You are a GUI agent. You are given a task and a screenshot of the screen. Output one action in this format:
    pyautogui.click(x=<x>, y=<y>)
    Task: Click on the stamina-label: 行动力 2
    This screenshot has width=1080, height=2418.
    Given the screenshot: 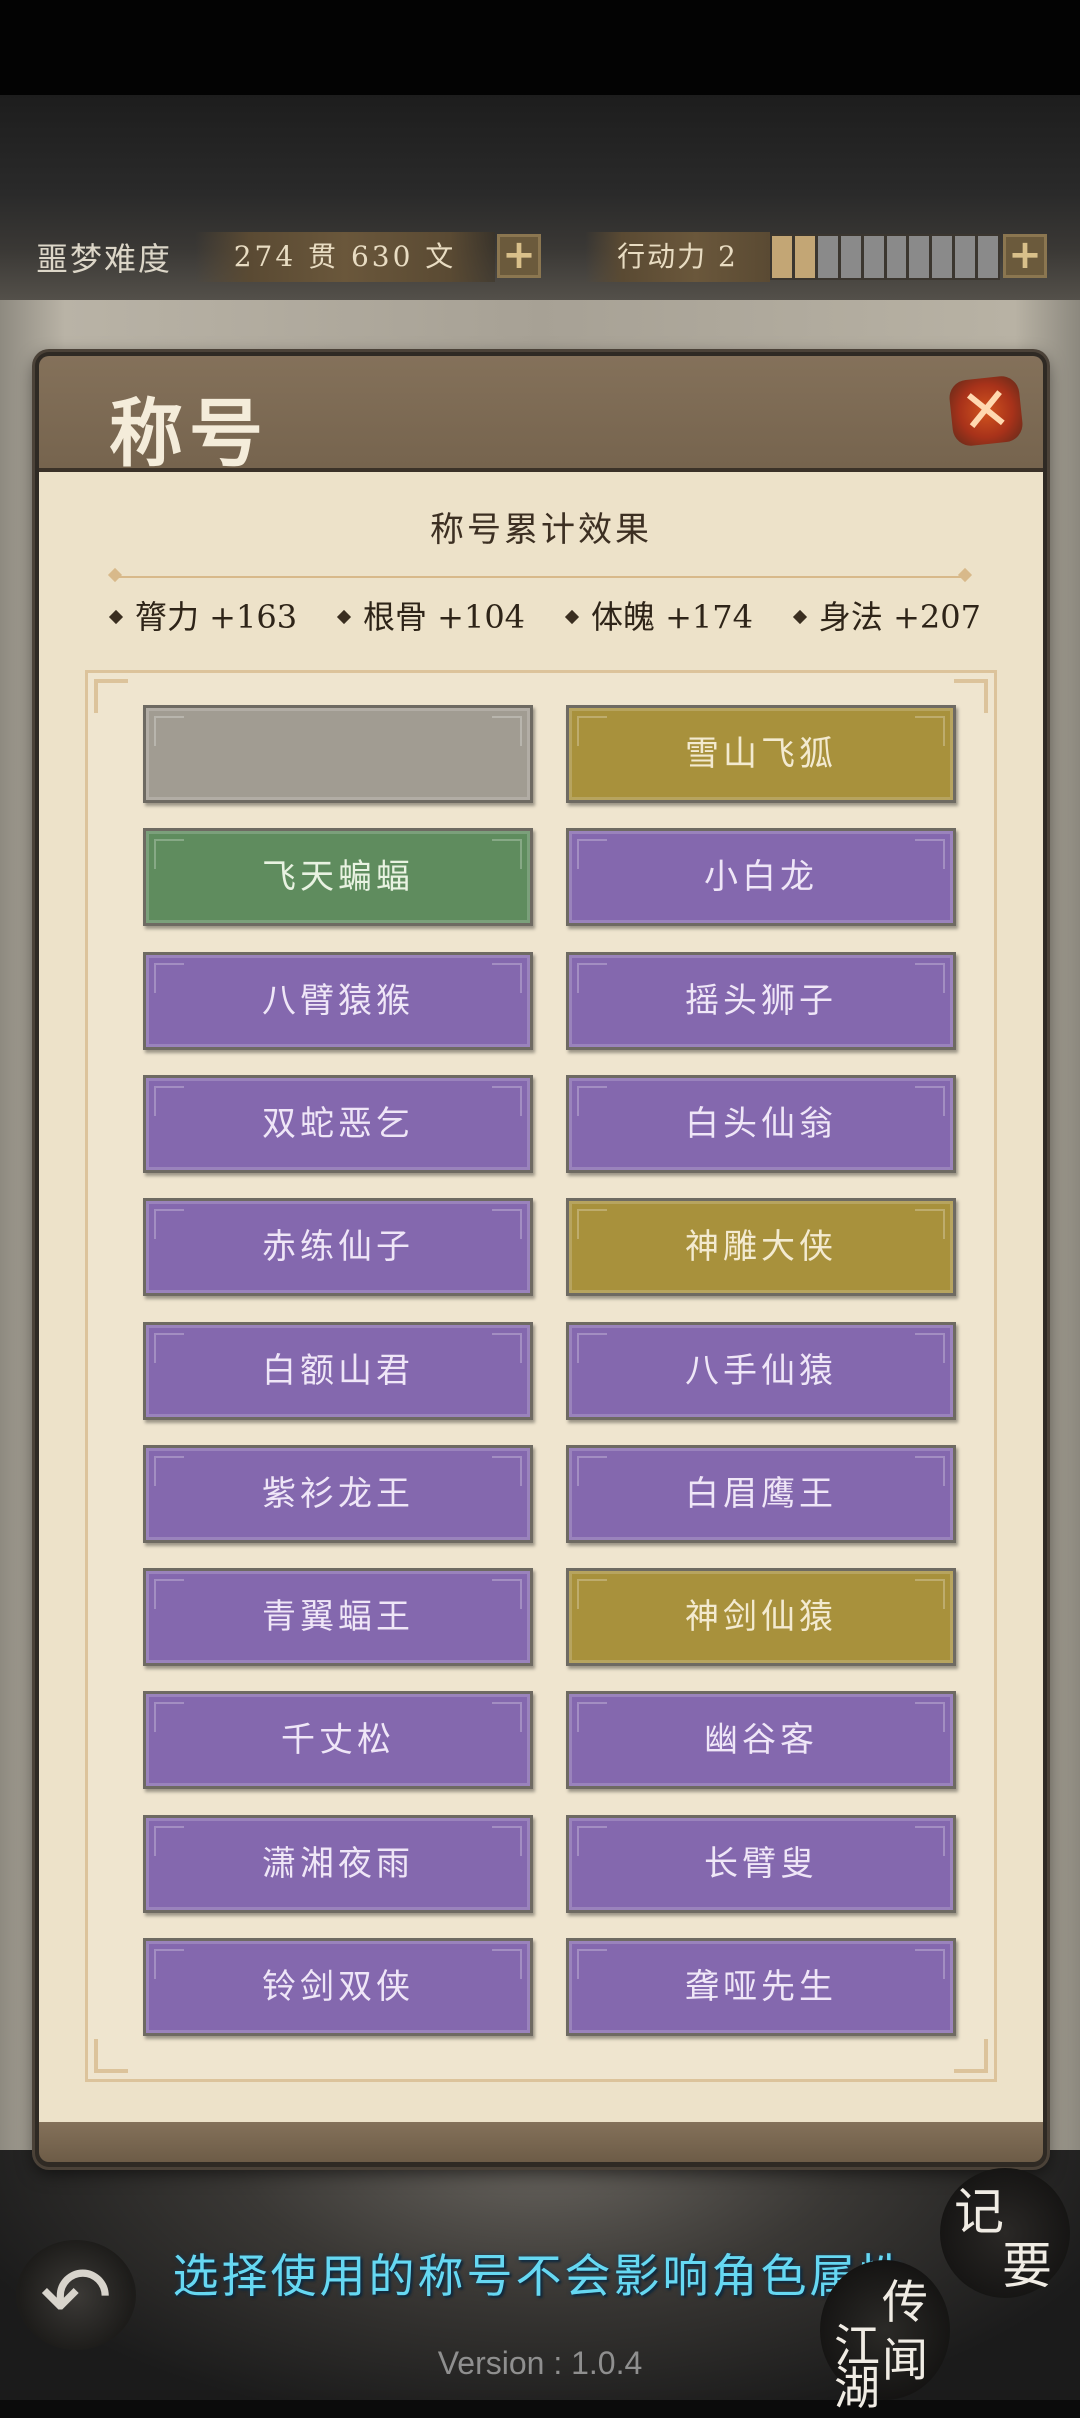 What is the action you would take?
    pyautogui.click(x=677, y=257)
    